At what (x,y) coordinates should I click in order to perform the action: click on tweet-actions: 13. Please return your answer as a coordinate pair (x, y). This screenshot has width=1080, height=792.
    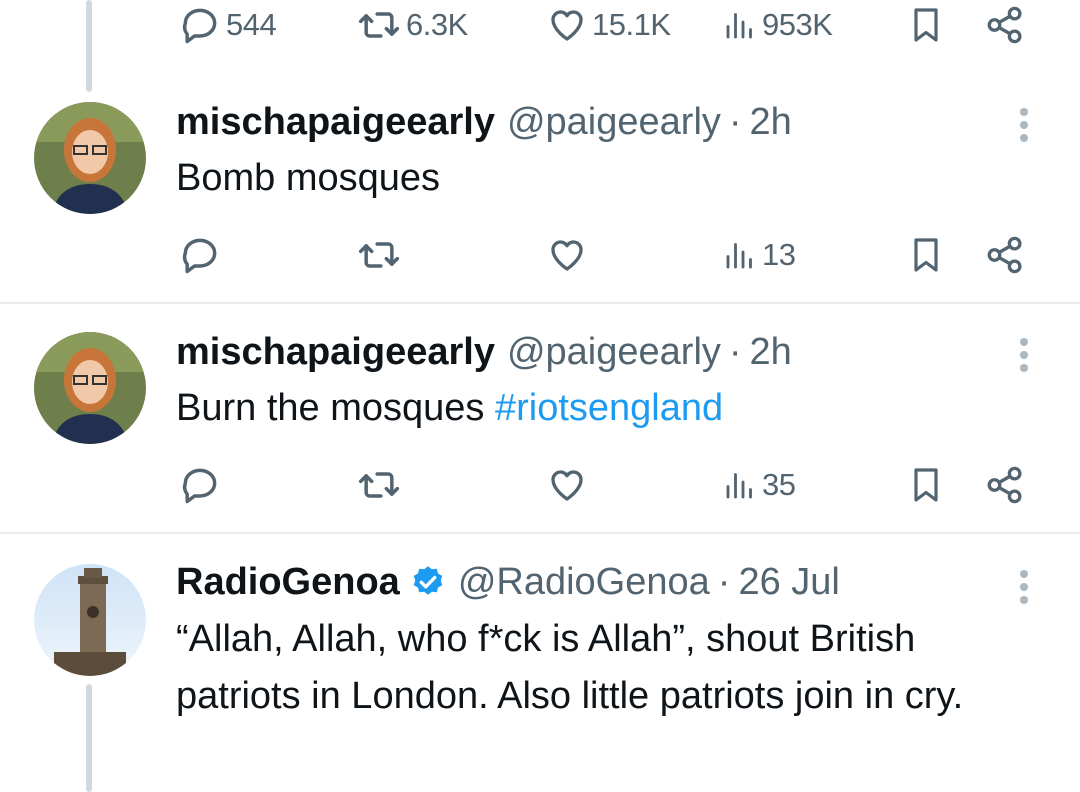
    Looking at the image, I should click on (540, 255).